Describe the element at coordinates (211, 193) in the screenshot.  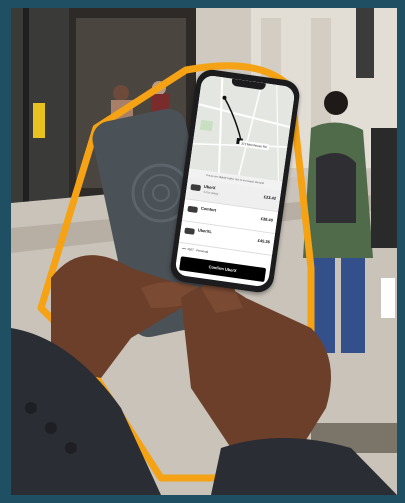
I see `ride-subtitle: 4 min away ·` at that location.